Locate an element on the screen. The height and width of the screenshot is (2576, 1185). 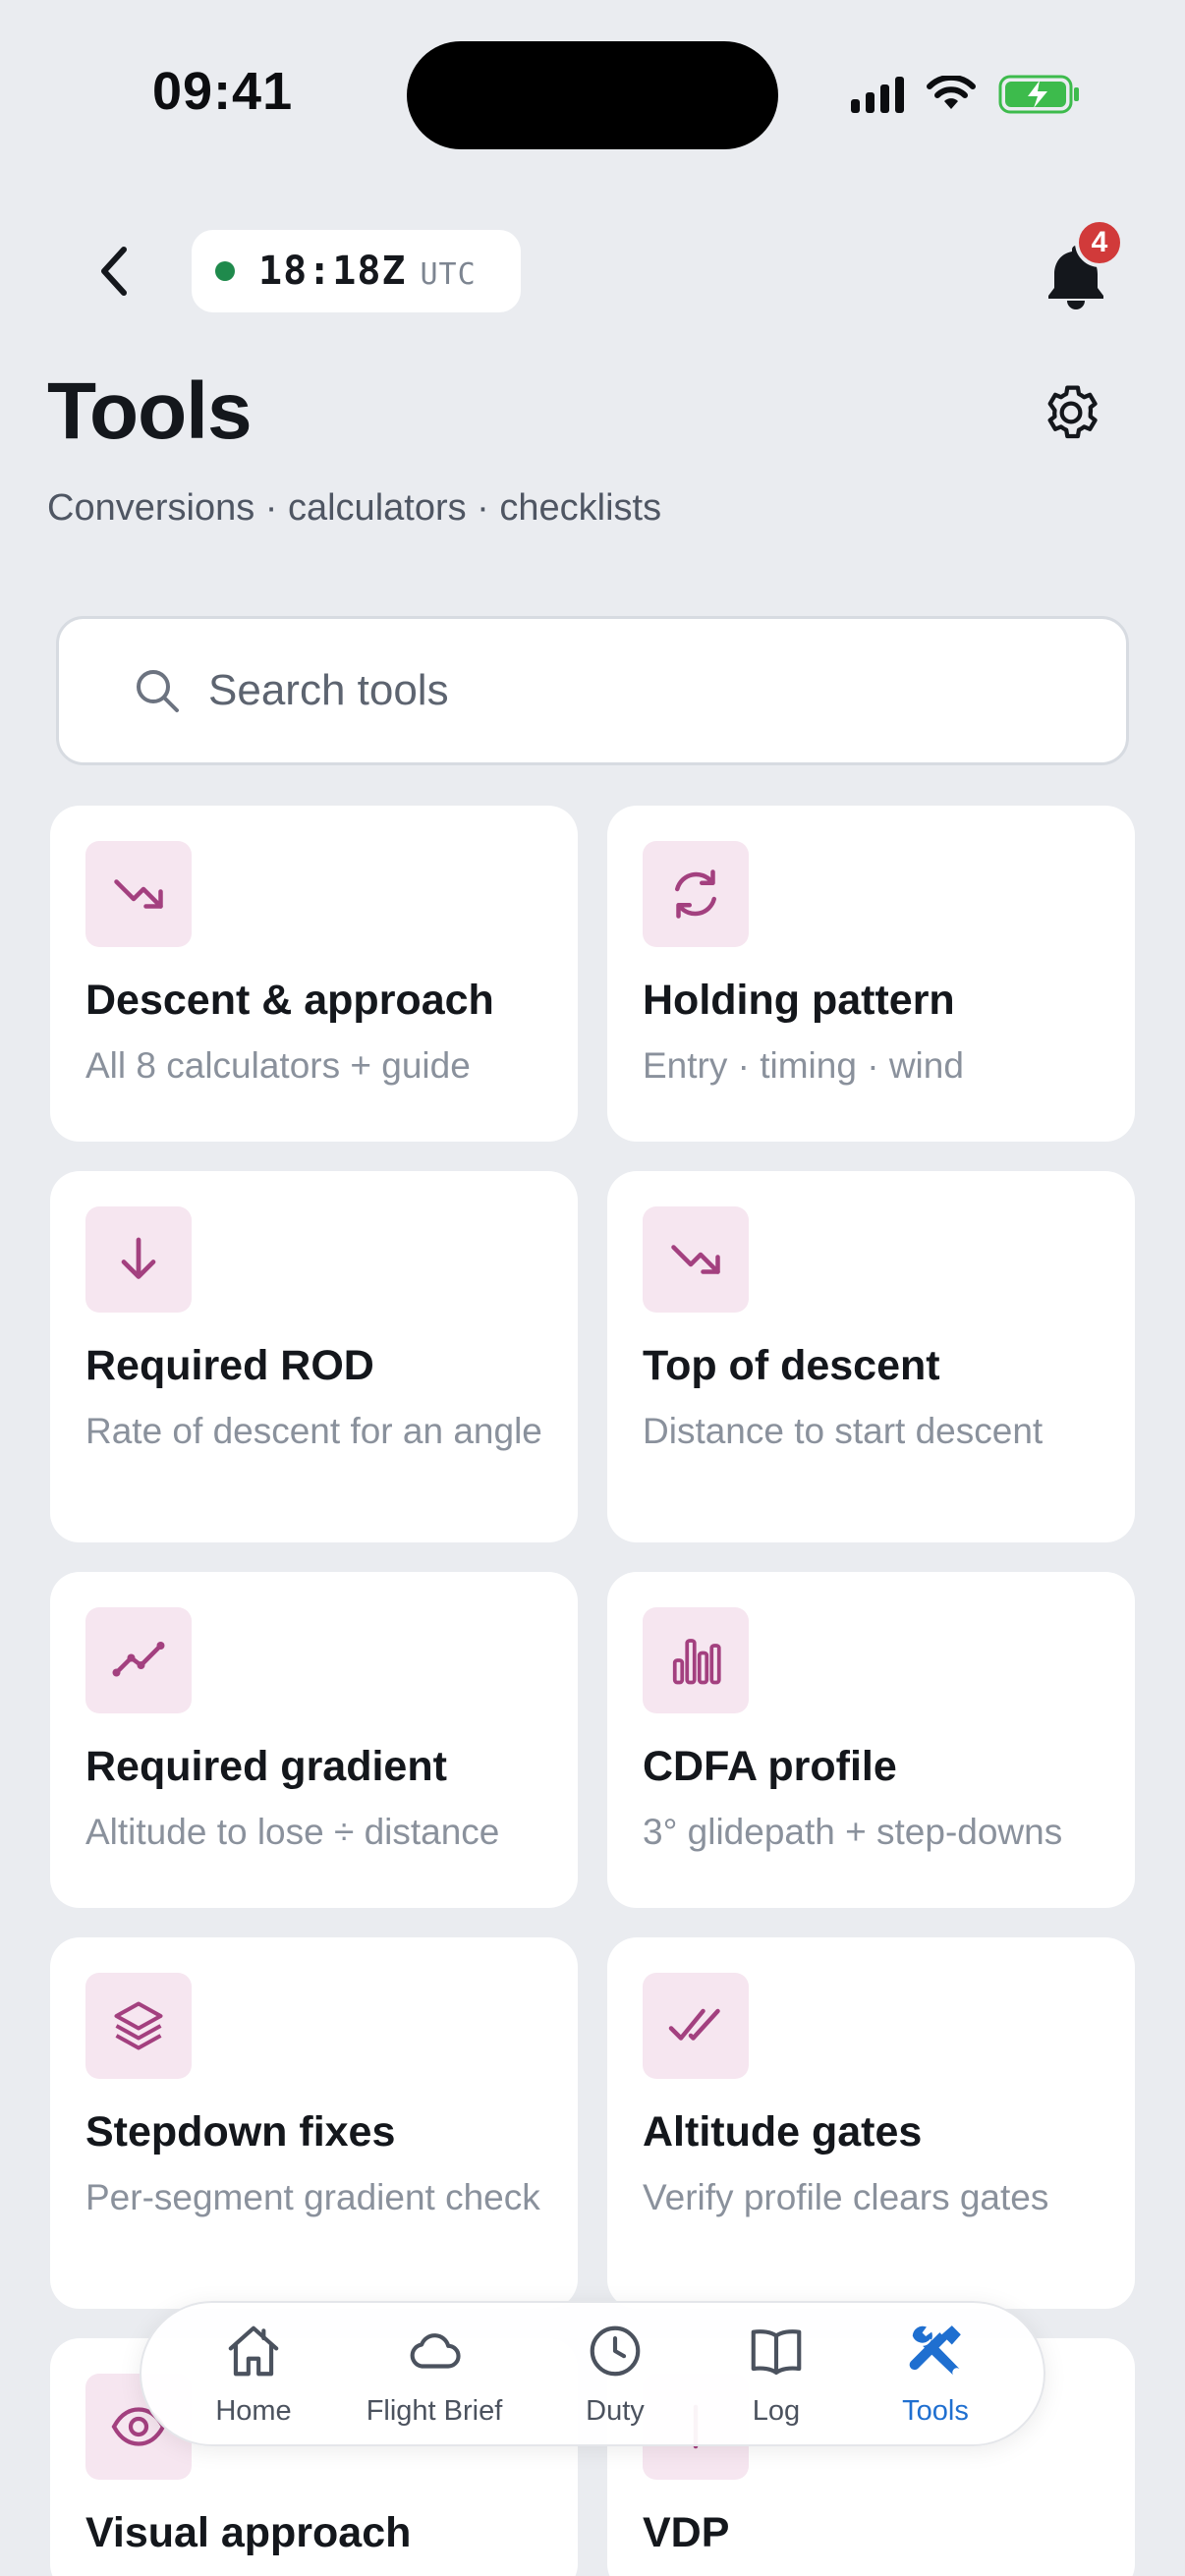
online-status-dot is located at coordinates (225, 271).